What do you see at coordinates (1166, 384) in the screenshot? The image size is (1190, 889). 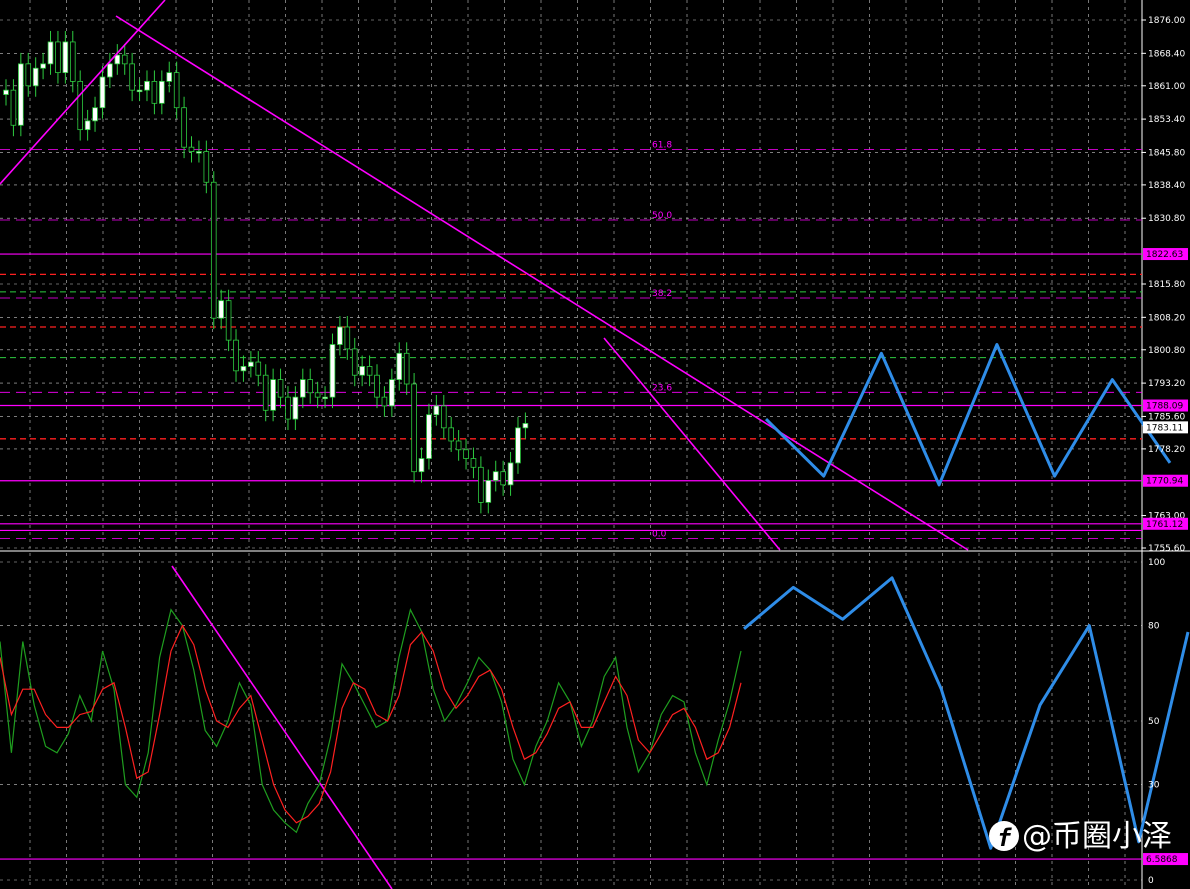 I see `y-tick-label: 1793.20` at bounding box center [1166, 384].